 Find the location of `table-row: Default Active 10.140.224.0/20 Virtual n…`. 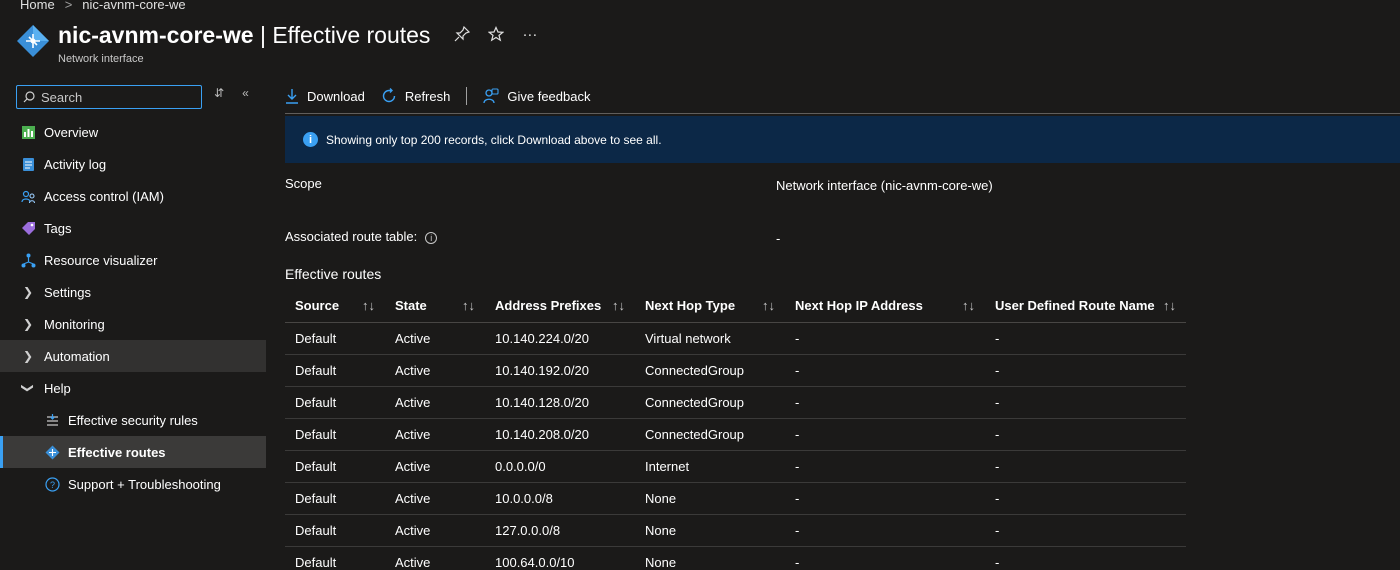

table-row: Default Active 10.140.224.0/20 Virtual n… is located at coordinates (735, 338).